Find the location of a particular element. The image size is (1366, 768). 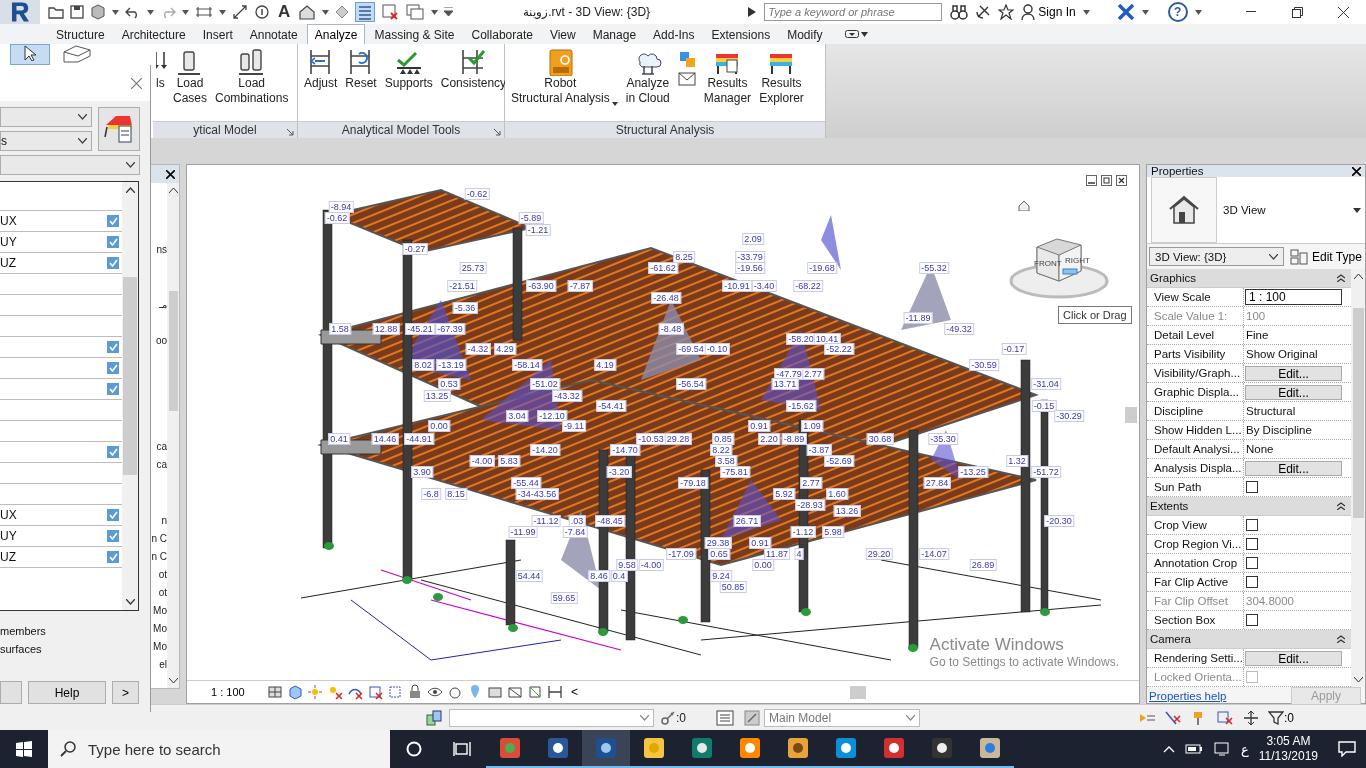

scroll-left-button: < is located at coordinates (570, 692).